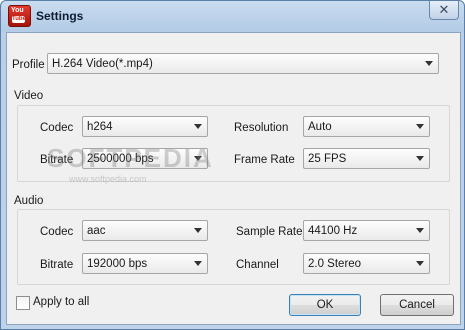 The height and width of the screenshot is (330, 465). I want to click on profile-label: Profile, so click(28, 65).